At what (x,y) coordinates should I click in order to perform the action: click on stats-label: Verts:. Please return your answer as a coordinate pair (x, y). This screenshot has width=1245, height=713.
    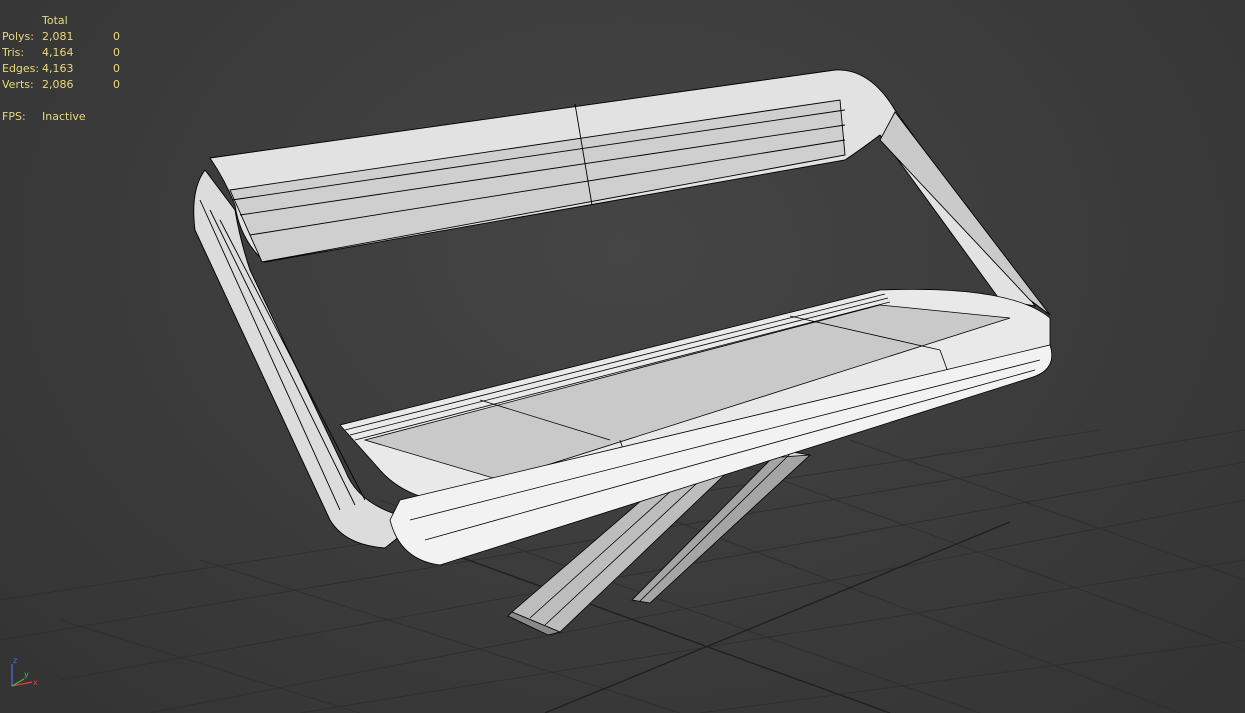
    Looking at the image, I should click on (18, 84).